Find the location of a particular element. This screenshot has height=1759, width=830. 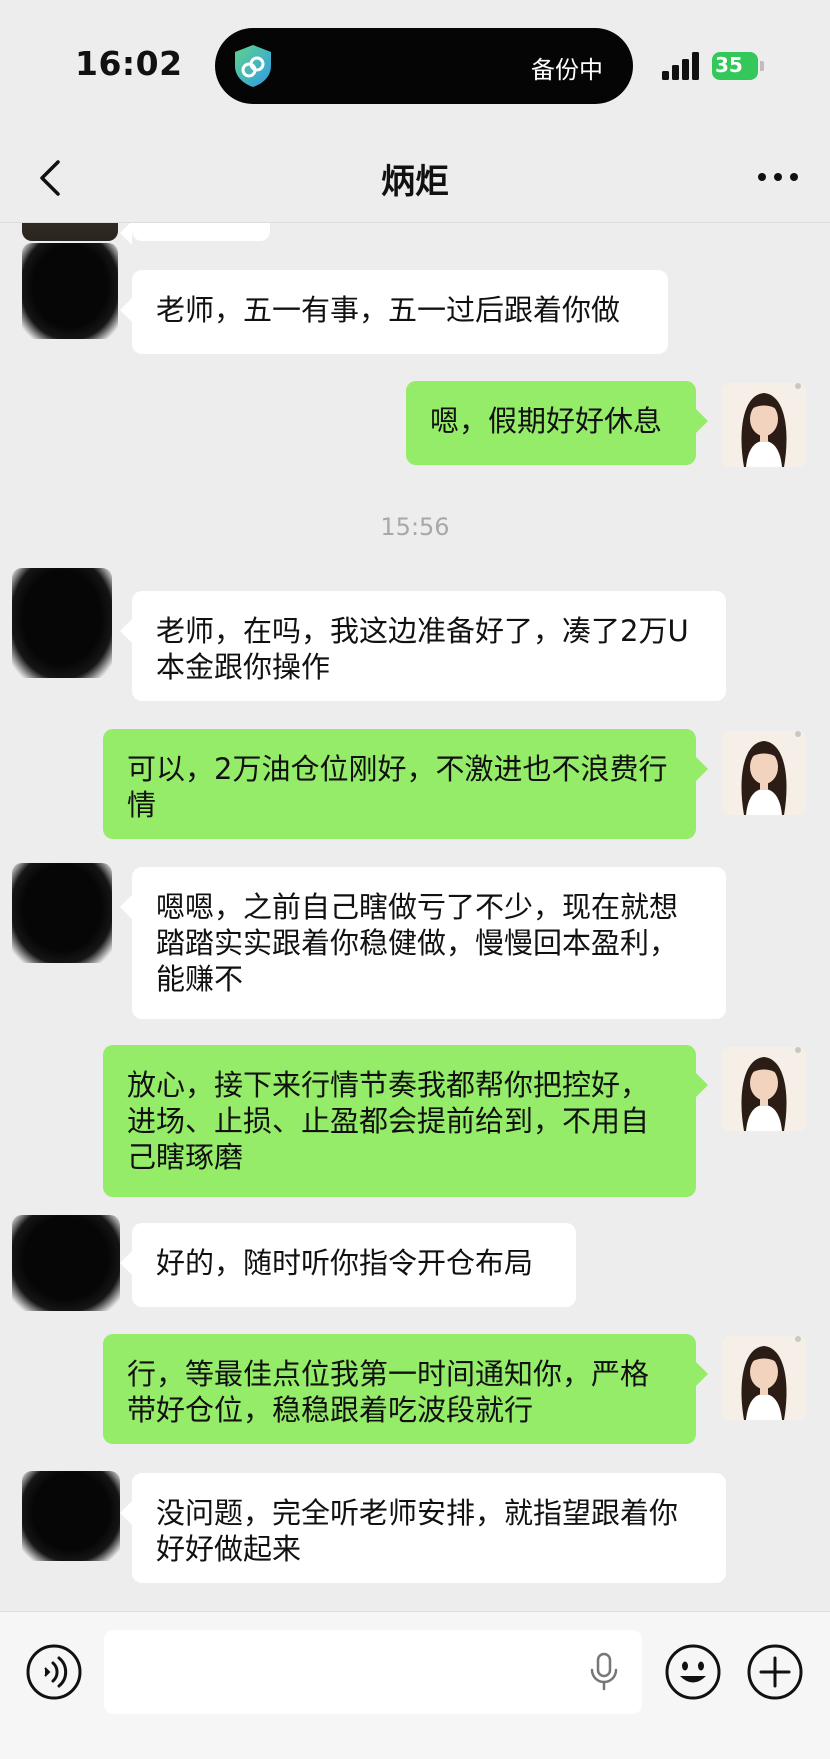

message-bubble-outgoing: 行，等最佳点位我第一时间通知你，严格带好仓位，稳稳跟着吃波段就行 is located at coordinates (405, 1389).